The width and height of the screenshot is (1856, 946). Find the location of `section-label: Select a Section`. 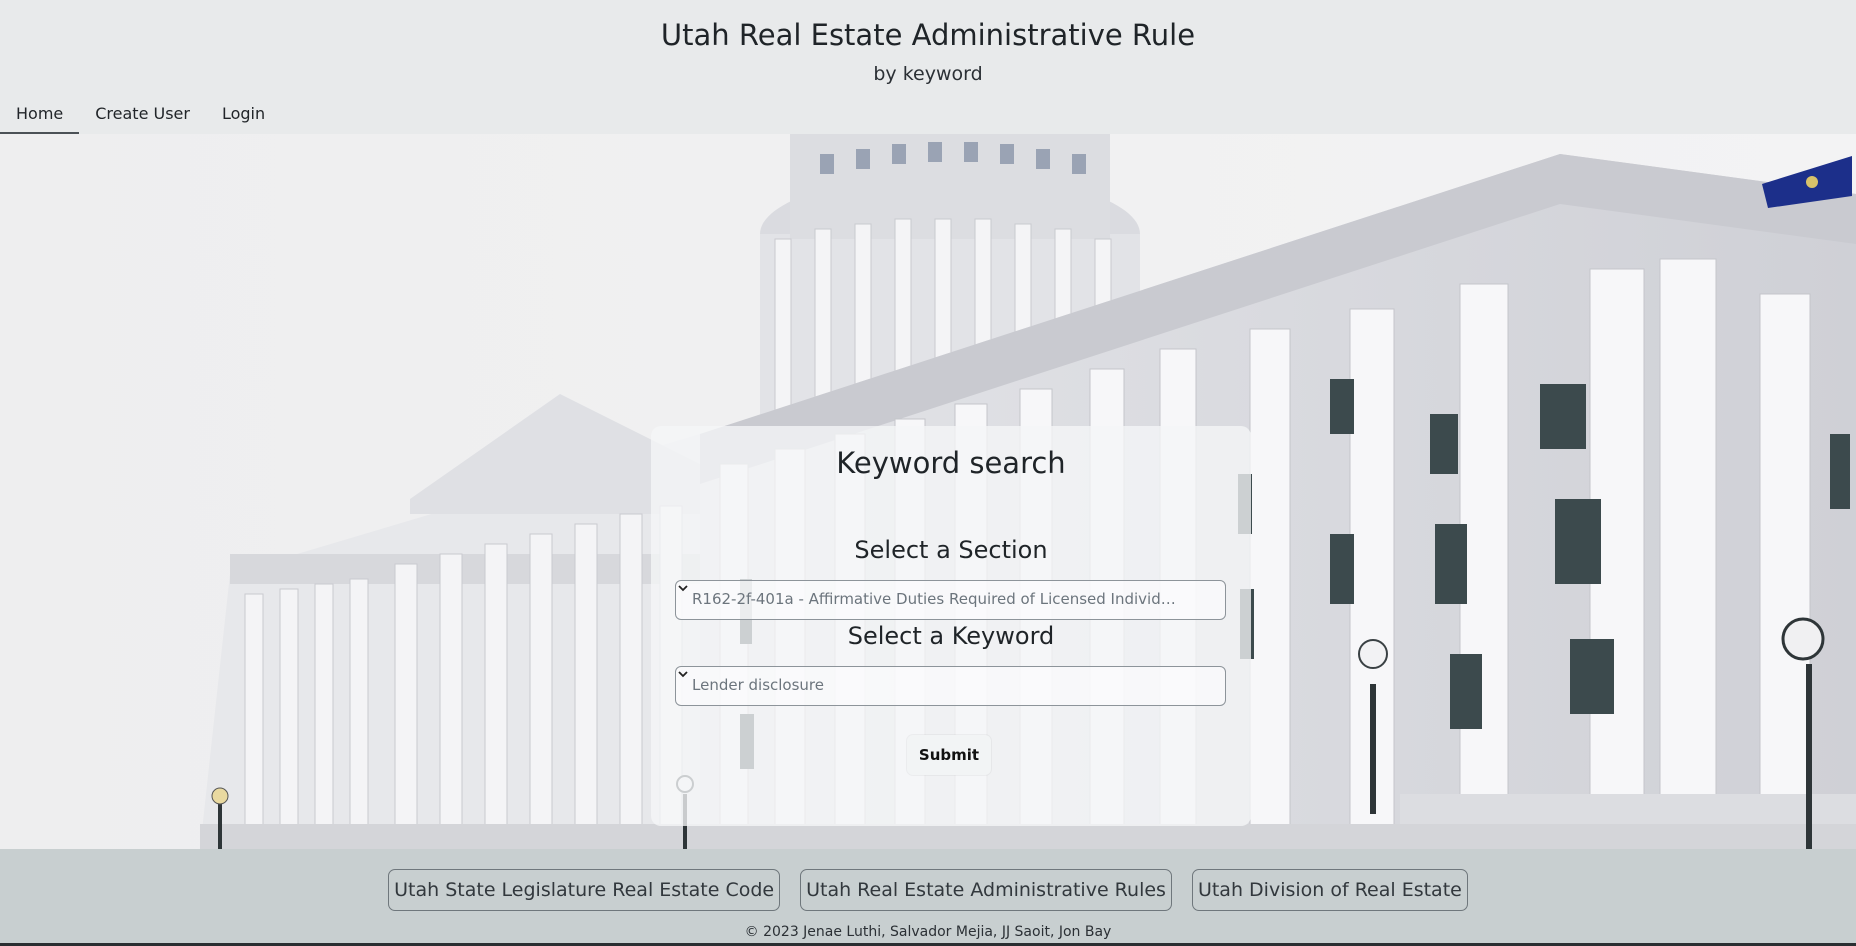

section-label: Select a Section is located at coordinates (951, 550).